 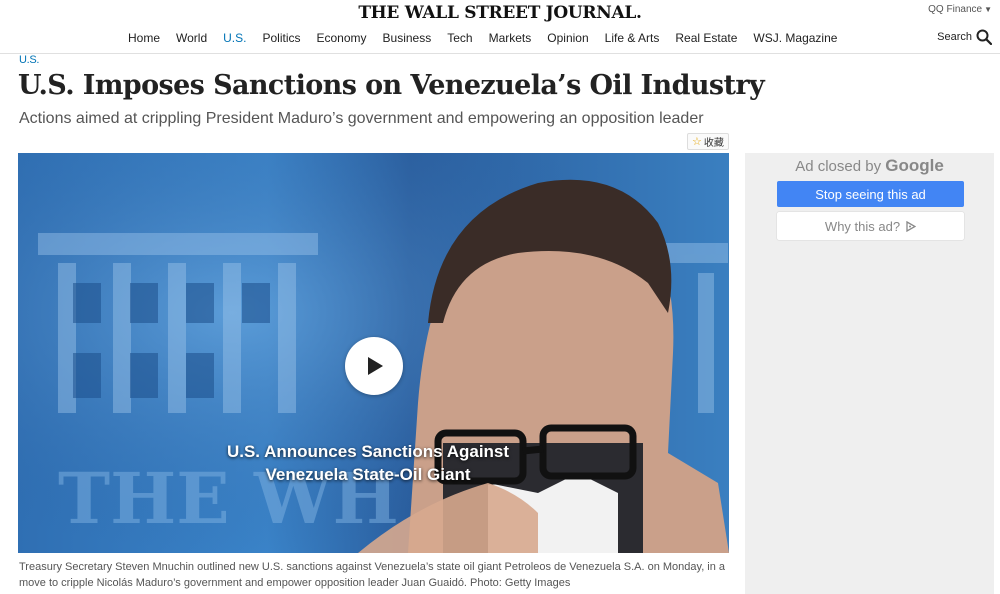 I want to click on play-icon, so click(x=375, y=366).